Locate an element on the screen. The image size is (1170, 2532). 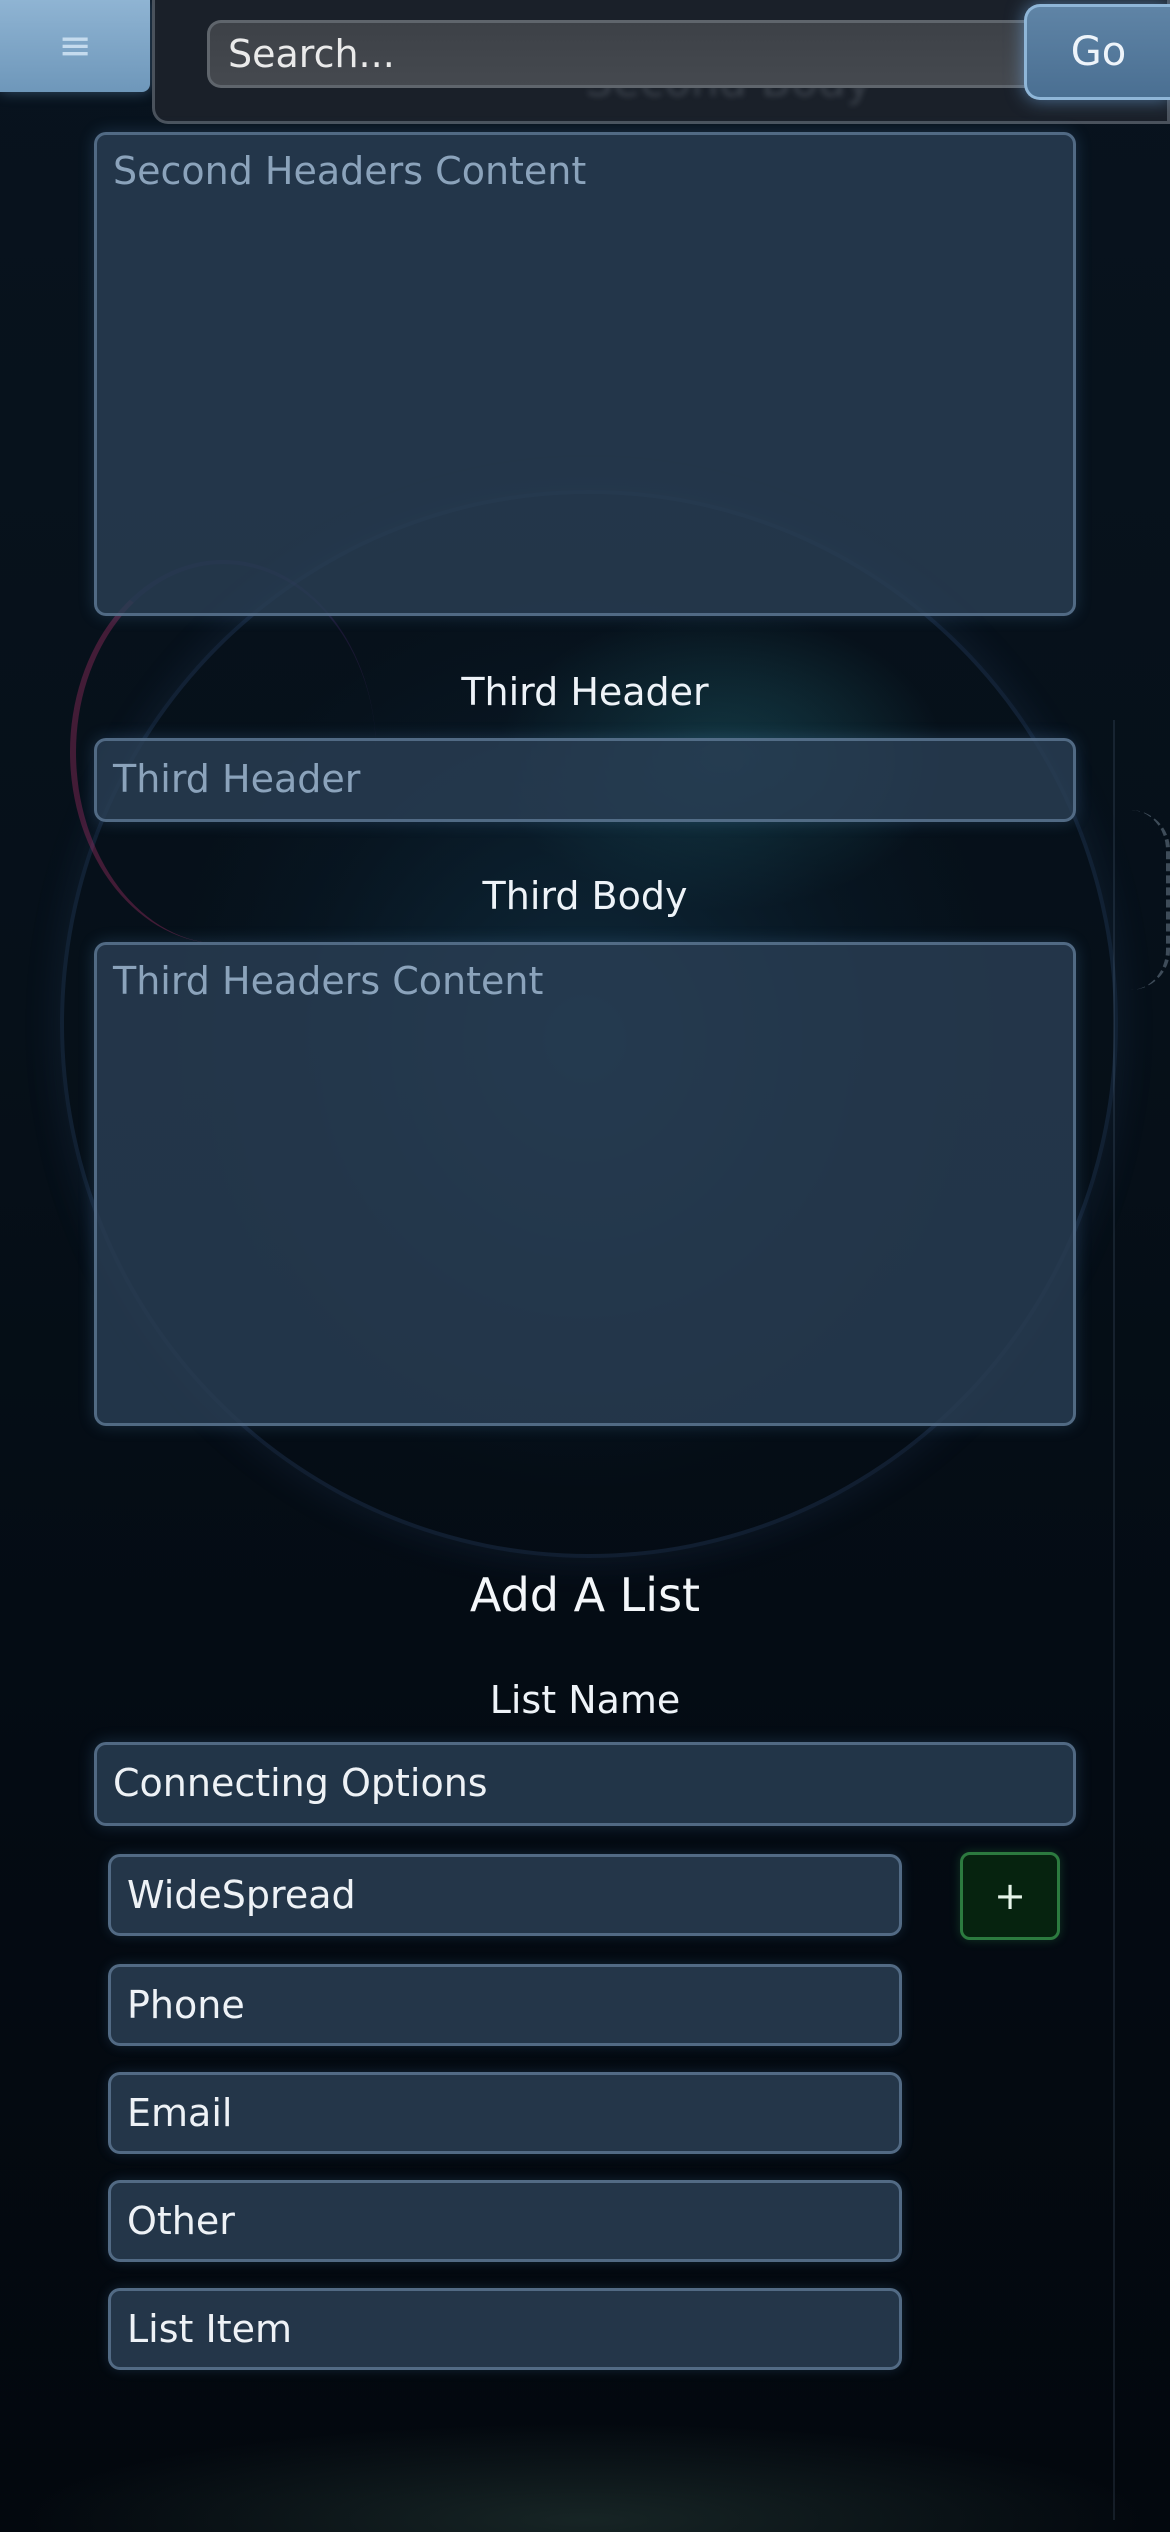
go-button: Go is located at coordinates (1097, 52).